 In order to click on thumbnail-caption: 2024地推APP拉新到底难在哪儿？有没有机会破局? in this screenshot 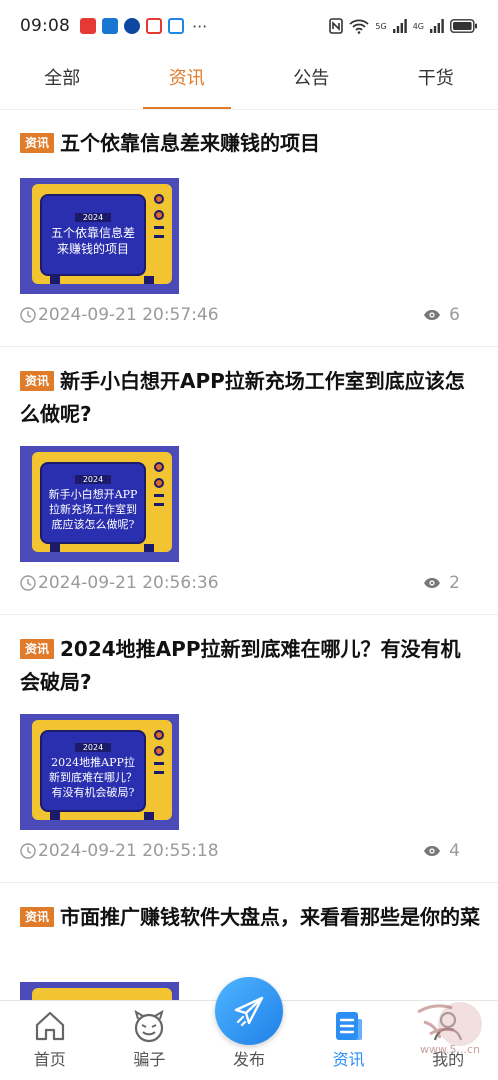, I will do `click(93, 777)`.